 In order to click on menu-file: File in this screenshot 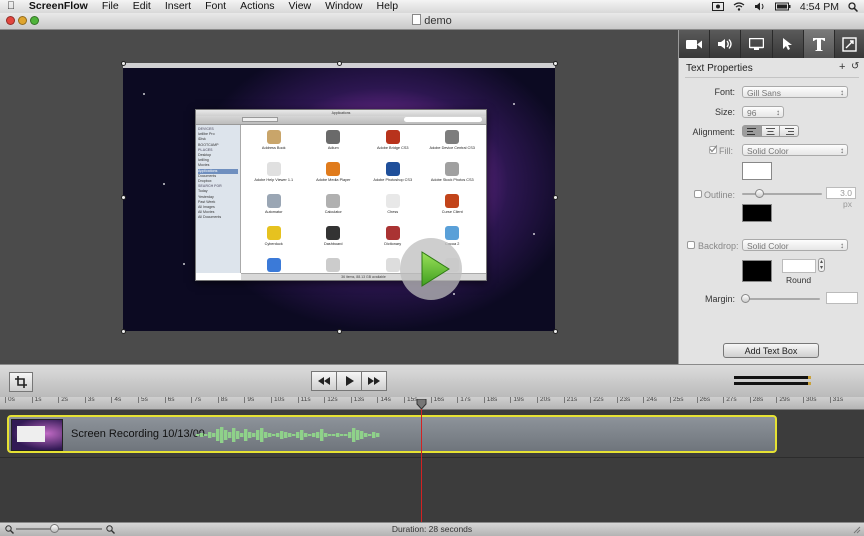, I will do `click(110, 6)`.